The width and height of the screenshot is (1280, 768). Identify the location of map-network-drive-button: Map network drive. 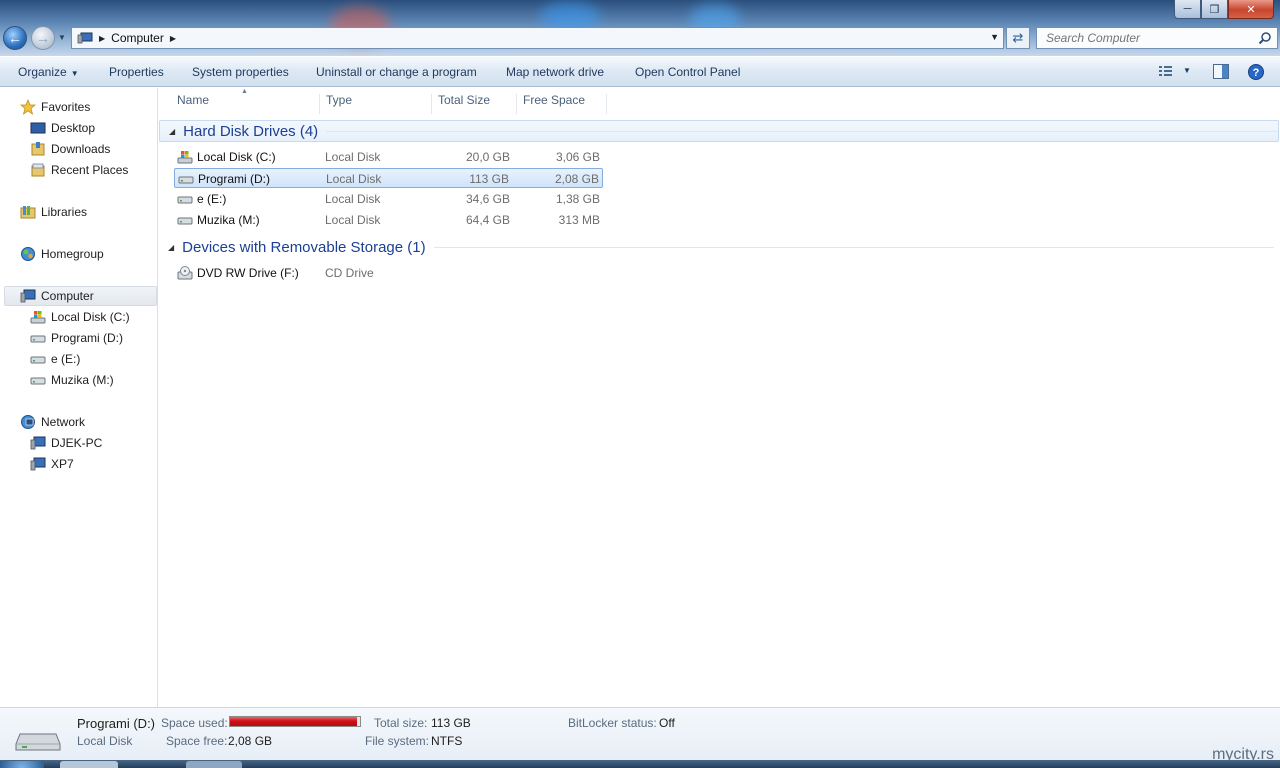
(555, 72).